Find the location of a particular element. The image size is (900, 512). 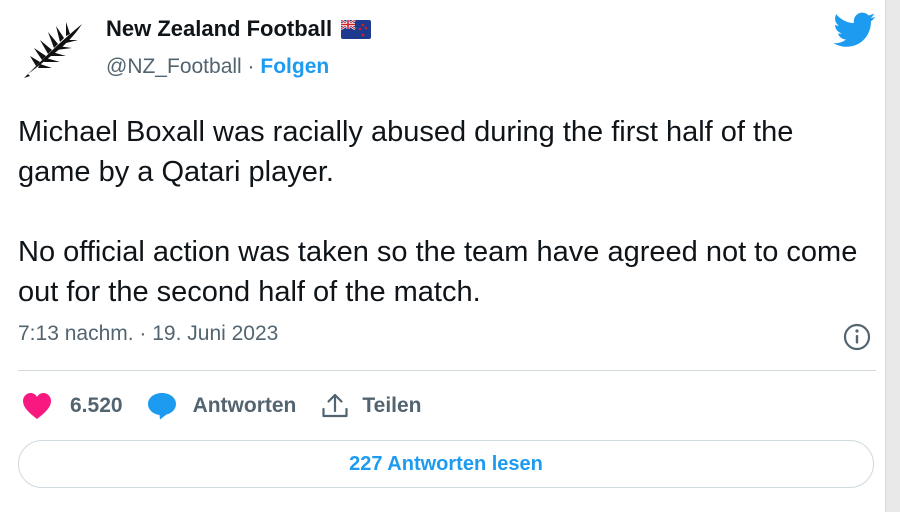

page-scrollbar is located at coordinates (892, 256).